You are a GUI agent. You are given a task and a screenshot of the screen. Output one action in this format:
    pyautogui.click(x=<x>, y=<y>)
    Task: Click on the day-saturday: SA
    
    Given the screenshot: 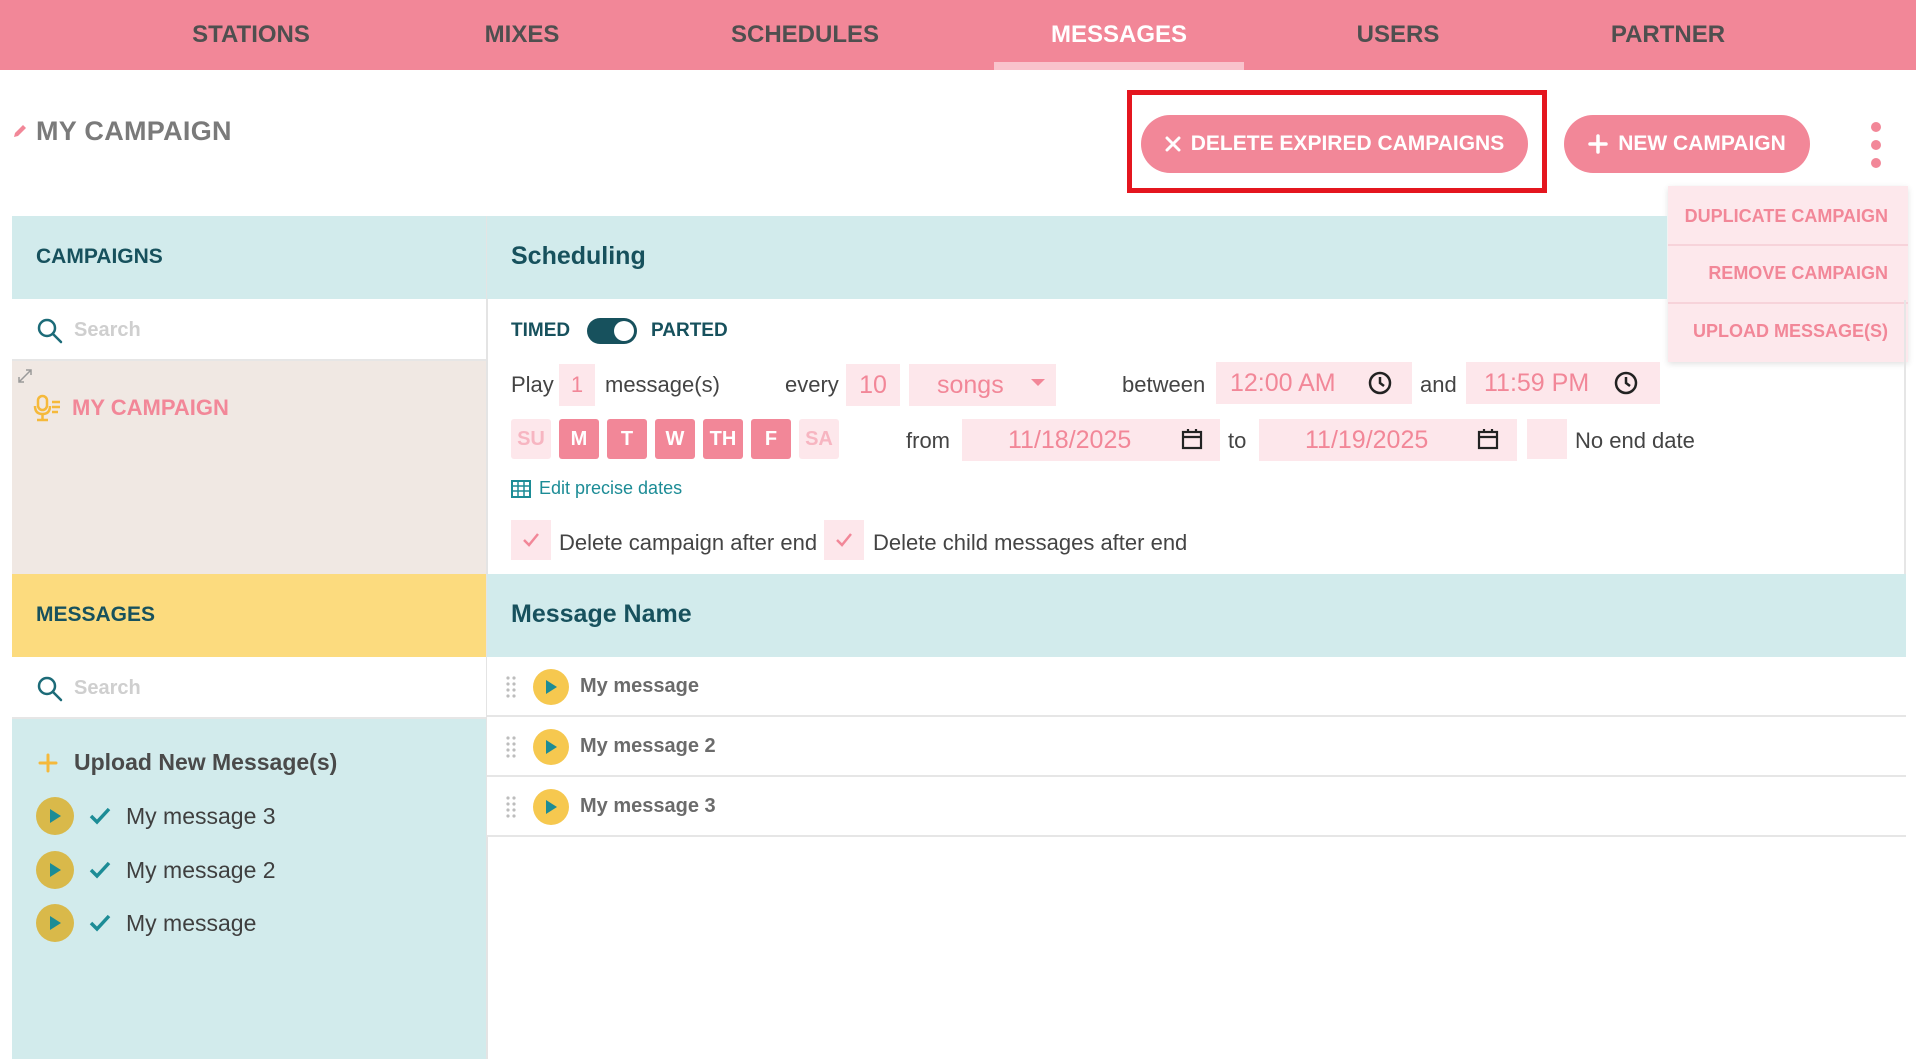 What is the action you would take?
    pyautogui.click(x=819, y=439)
    